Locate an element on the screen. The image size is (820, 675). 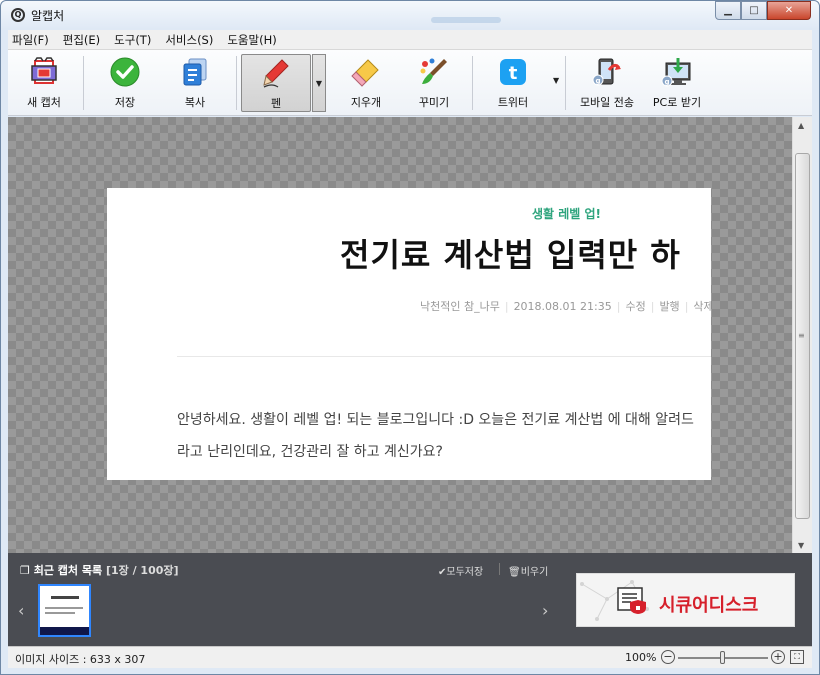
capture-date: 2018.08.01 21:35 is located at coordinates (562, 306).